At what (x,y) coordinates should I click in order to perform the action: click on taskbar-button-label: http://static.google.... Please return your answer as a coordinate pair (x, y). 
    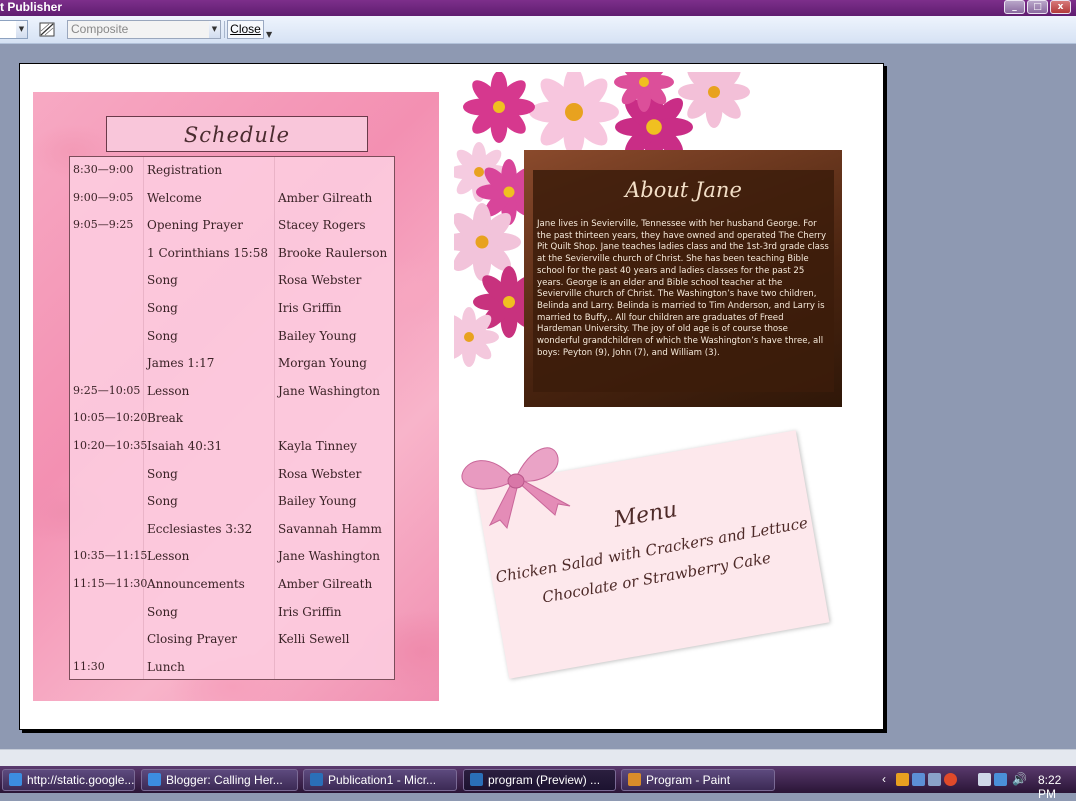
    Looking at the image, I should click on (81, 780).